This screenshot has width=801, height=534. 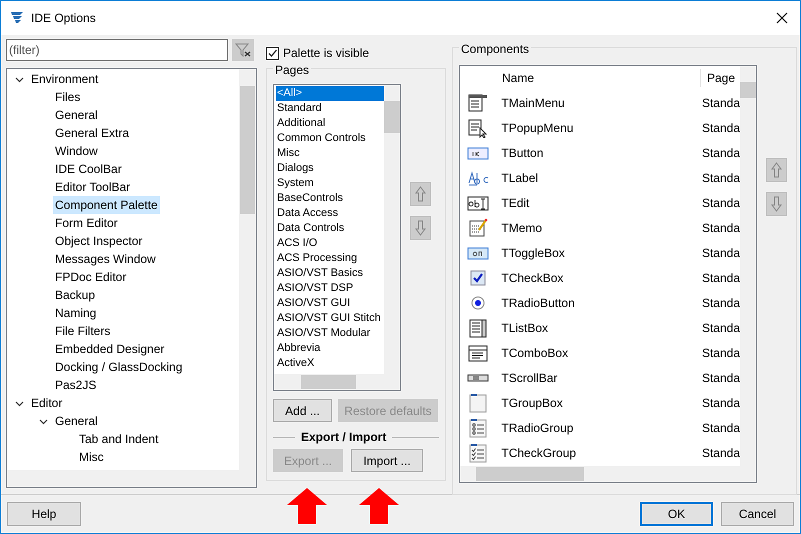 I want to click on column-header: Page, so click(x=718, y=78).